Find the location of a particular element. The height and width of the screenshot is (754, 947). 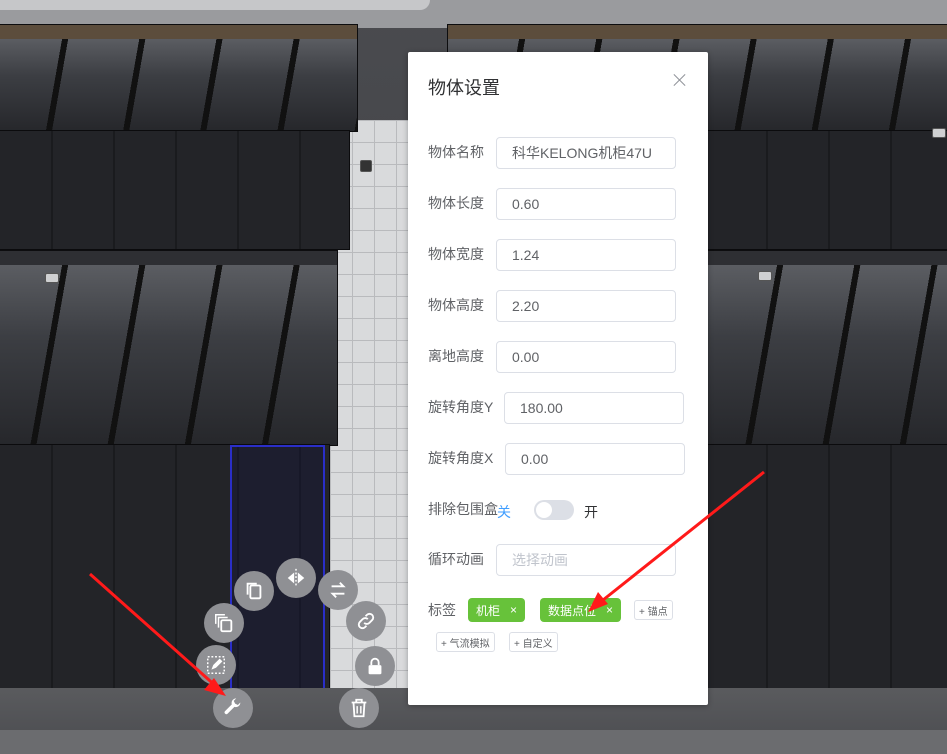

settings-tool-button is located at coordinates (233, 708).